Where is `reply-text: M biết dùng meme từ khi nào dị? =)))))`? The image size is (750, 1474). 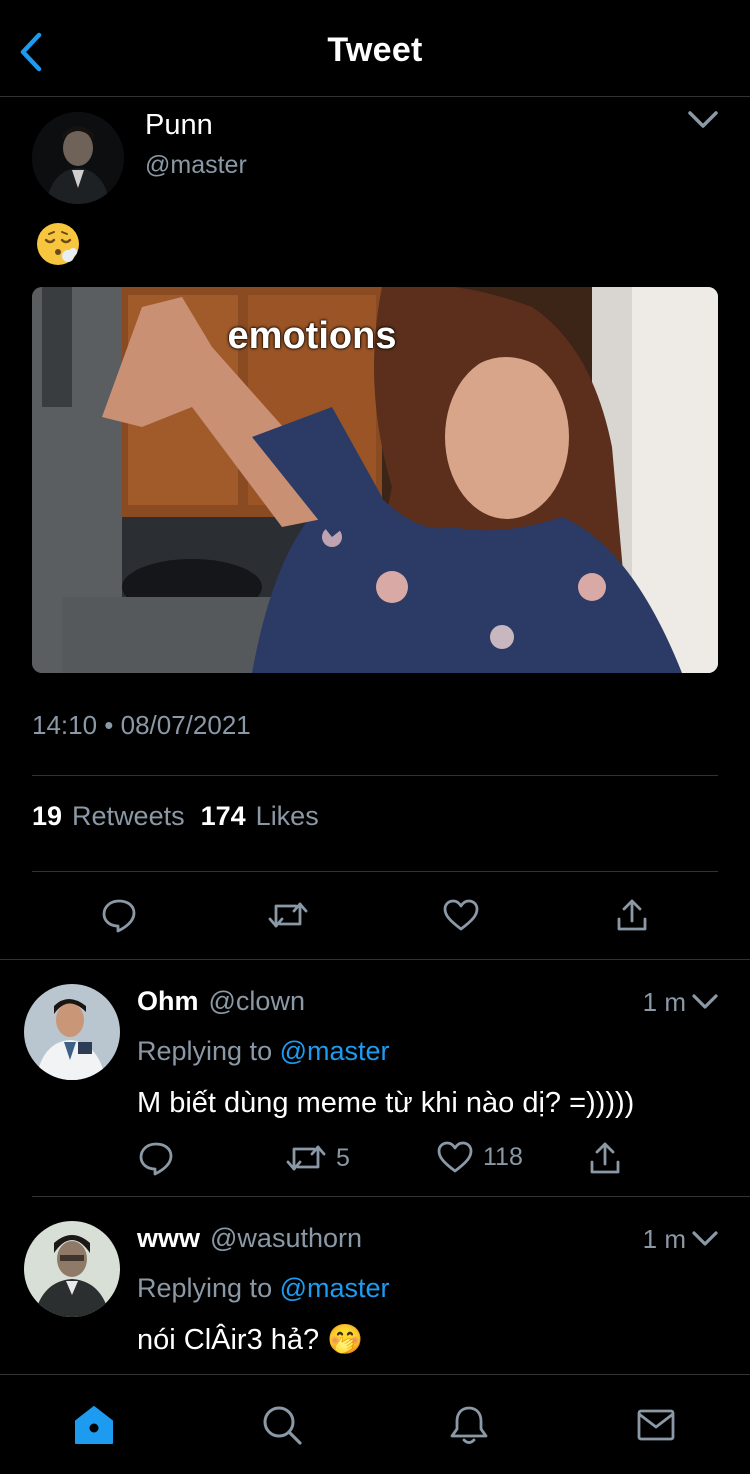
reply-text: M biết dùng meme từ khi nào dị? =))))) is located at coordinates (386, 1103).